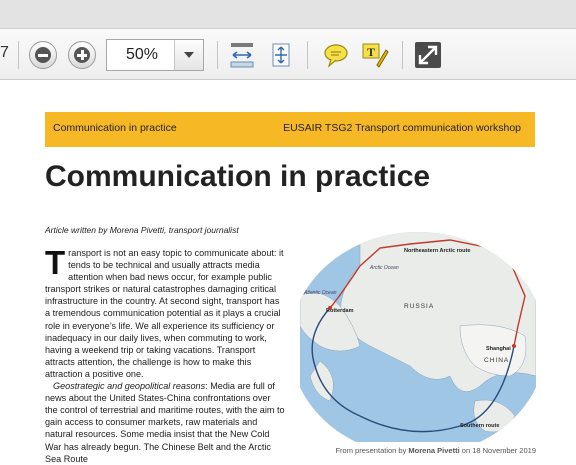 This screenshot has height=465, width=576. Describe the element at coordinates (242, 55) in the screenshot. I see `fit-width-icon` at that location.